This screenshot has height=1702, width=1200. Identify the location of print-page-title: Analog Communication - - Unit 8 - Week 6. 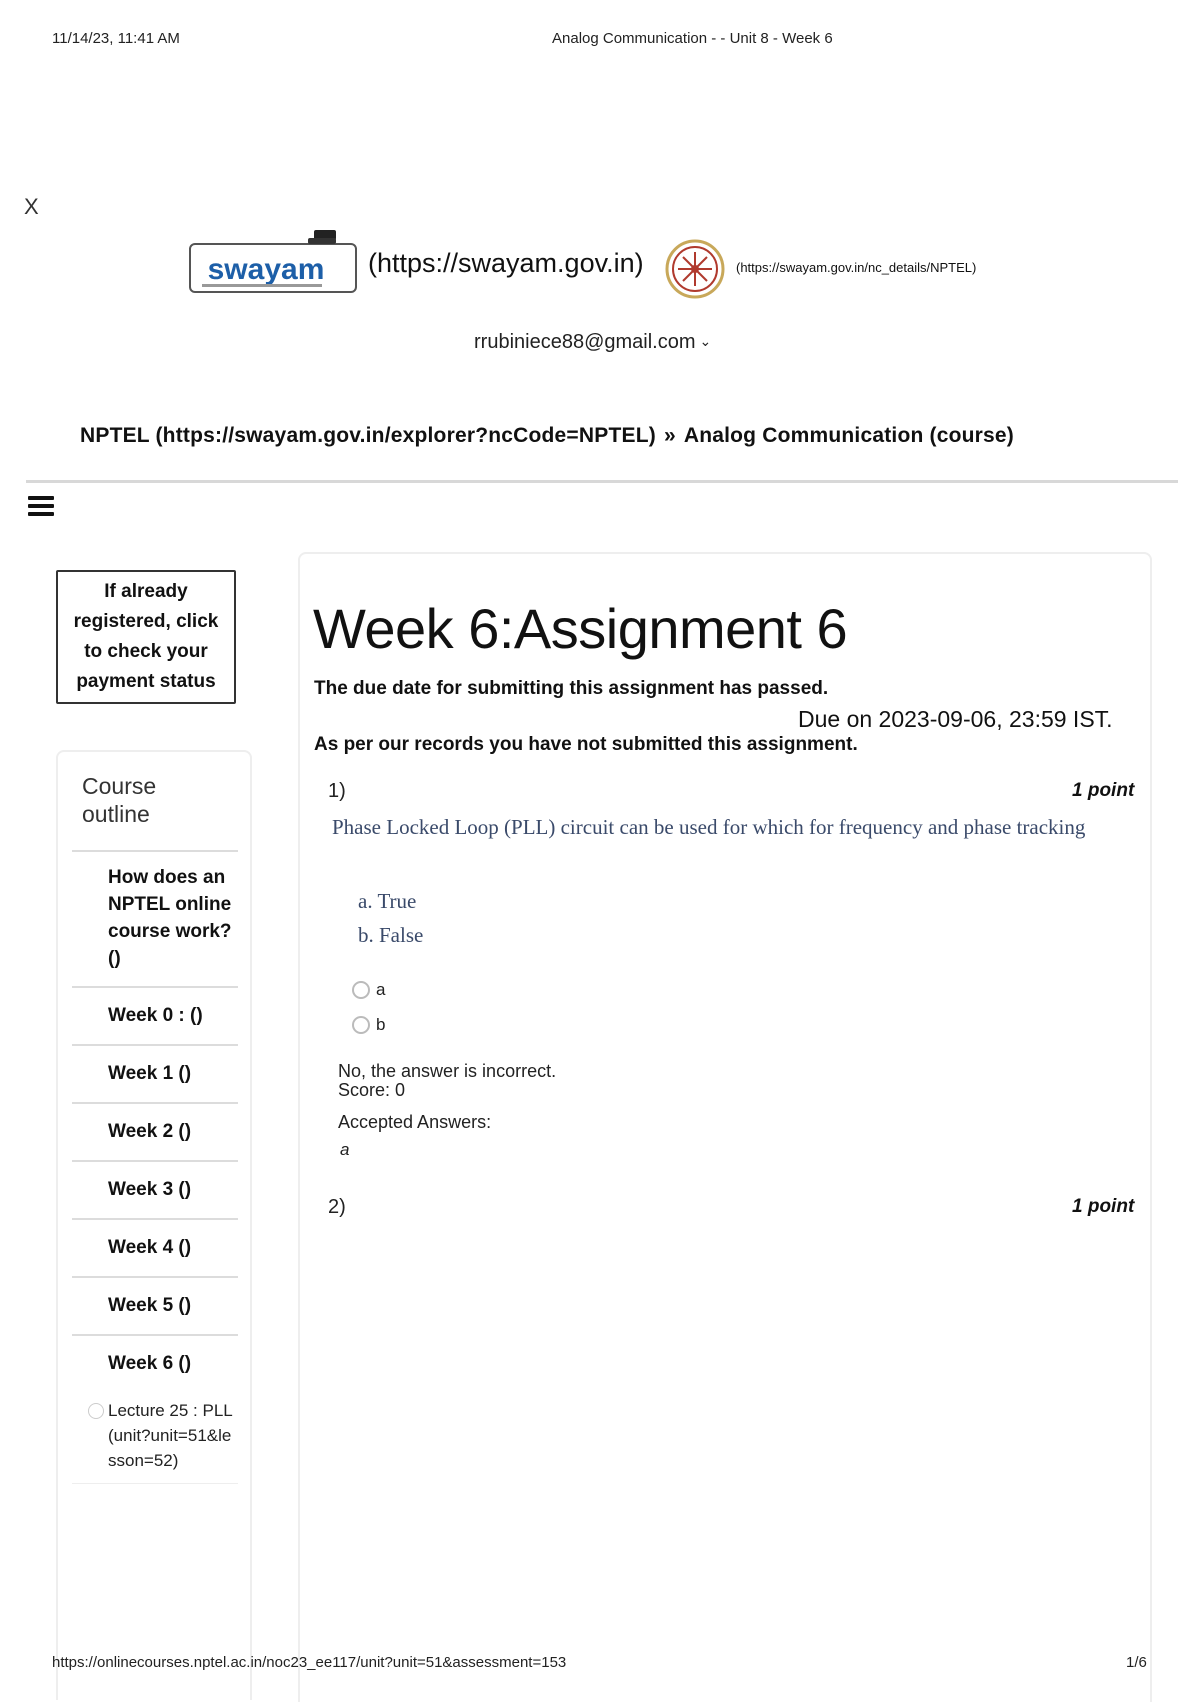
(692, 38).